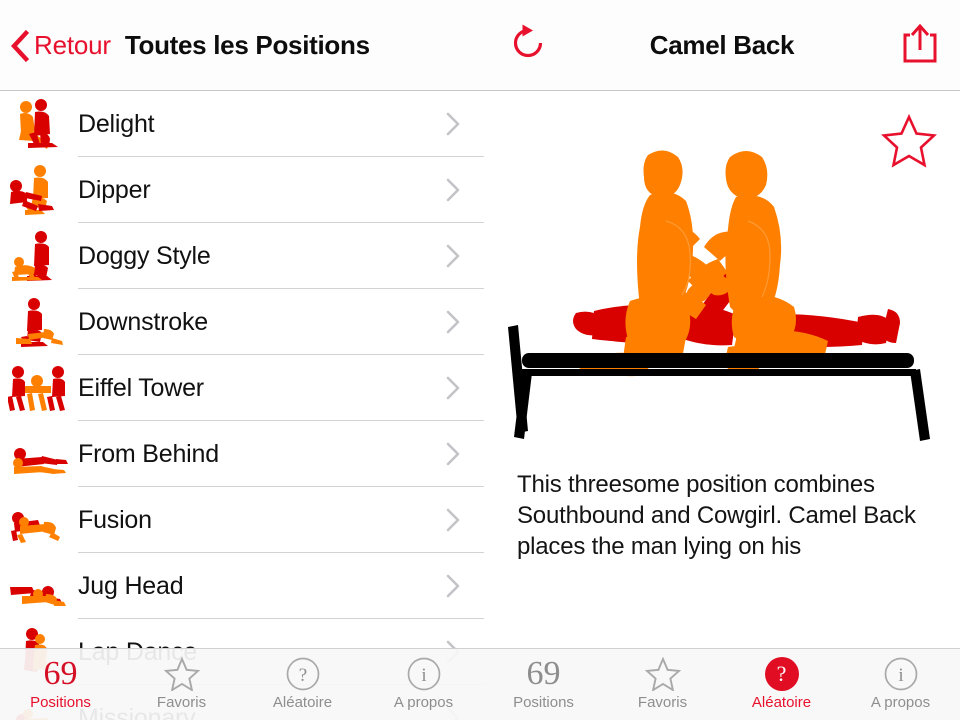 This screenshot has height=720, width=960. I want to click on tab-positions-right: 69 Positions, so click(543, 684).